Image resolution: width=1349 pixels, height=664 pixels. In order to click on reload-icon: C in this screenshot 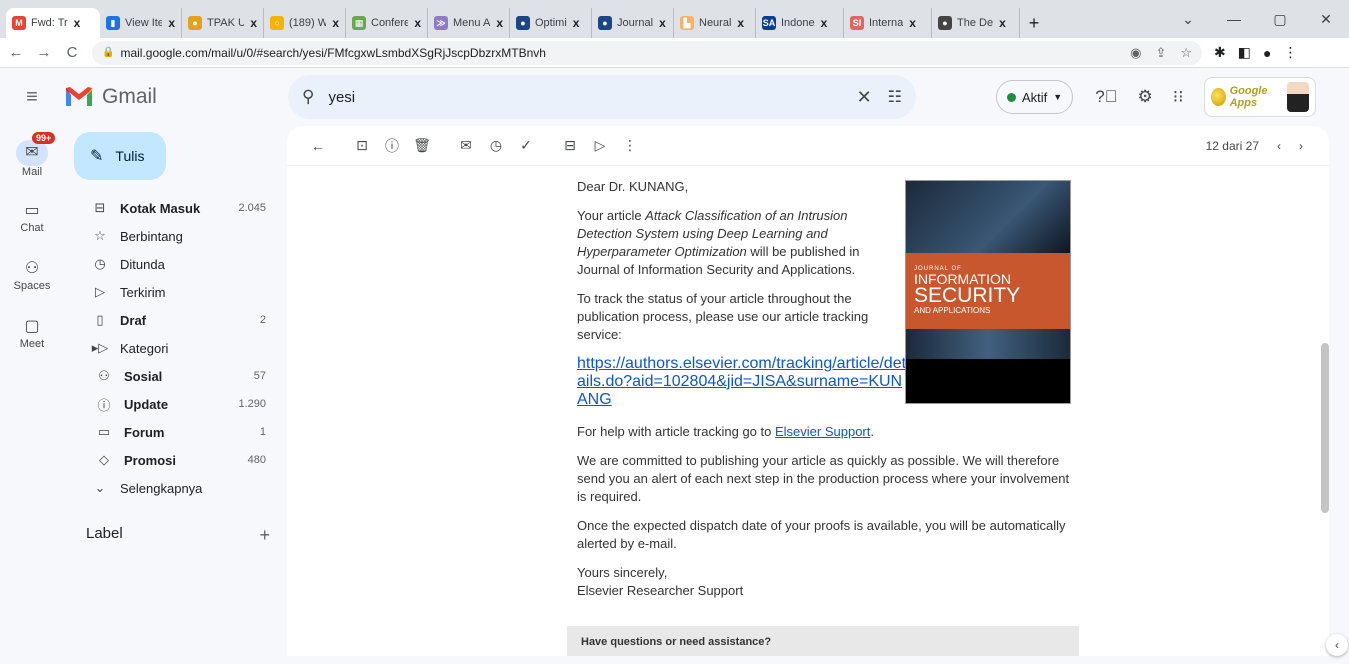, I will do `click(72, 52)`.